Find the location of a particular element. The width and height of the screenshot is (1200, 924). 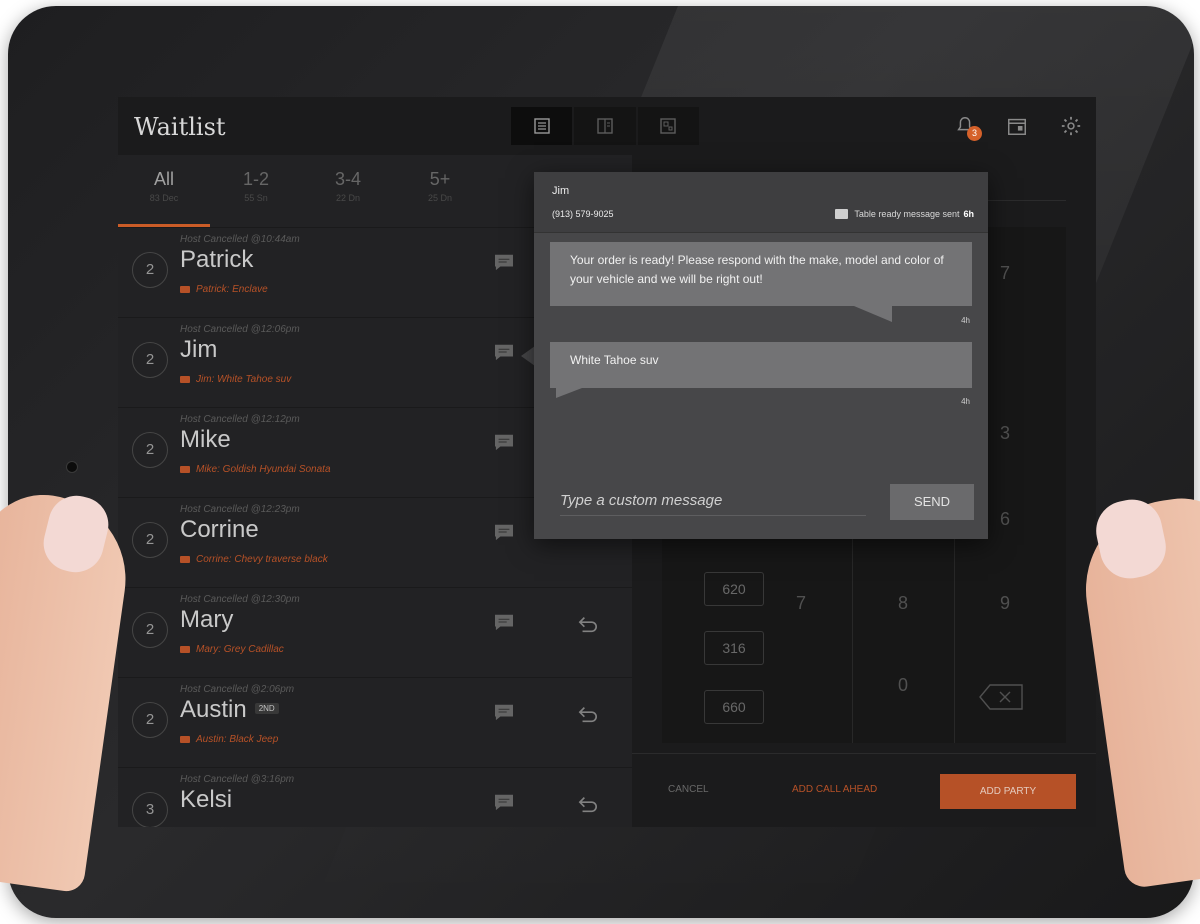

tab-1-2: 1-2 55 Sn is located at coordinates (256, 186).